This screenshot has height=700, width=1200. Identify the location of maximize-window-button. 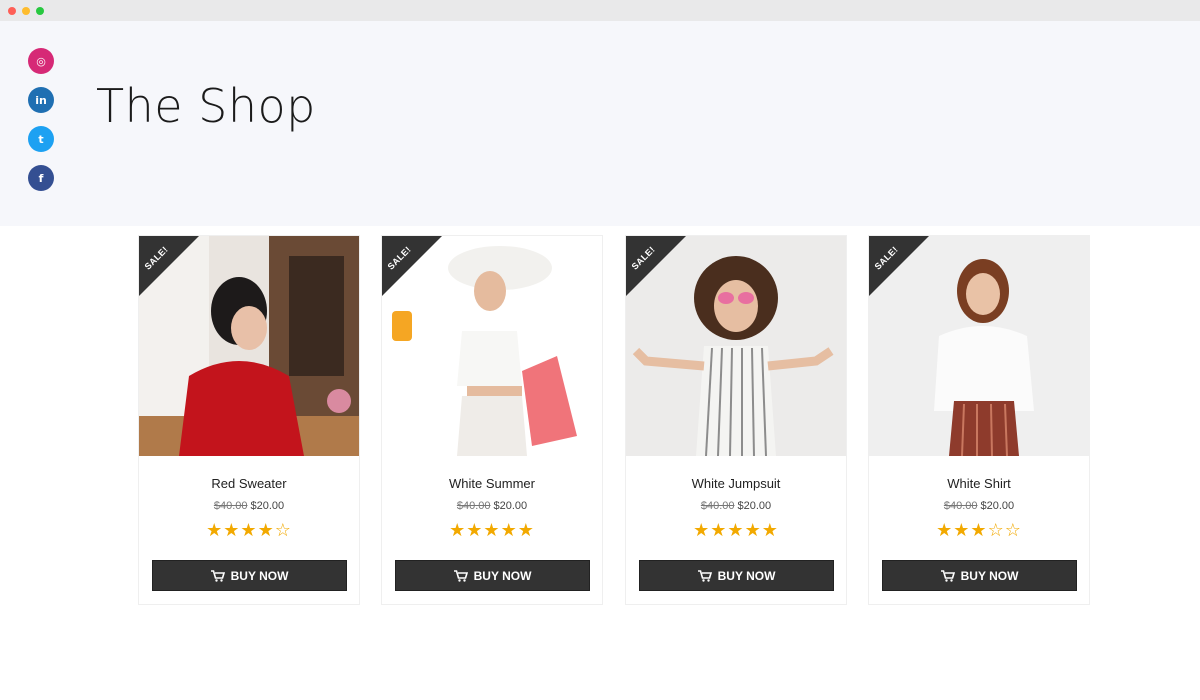
(40, 11).